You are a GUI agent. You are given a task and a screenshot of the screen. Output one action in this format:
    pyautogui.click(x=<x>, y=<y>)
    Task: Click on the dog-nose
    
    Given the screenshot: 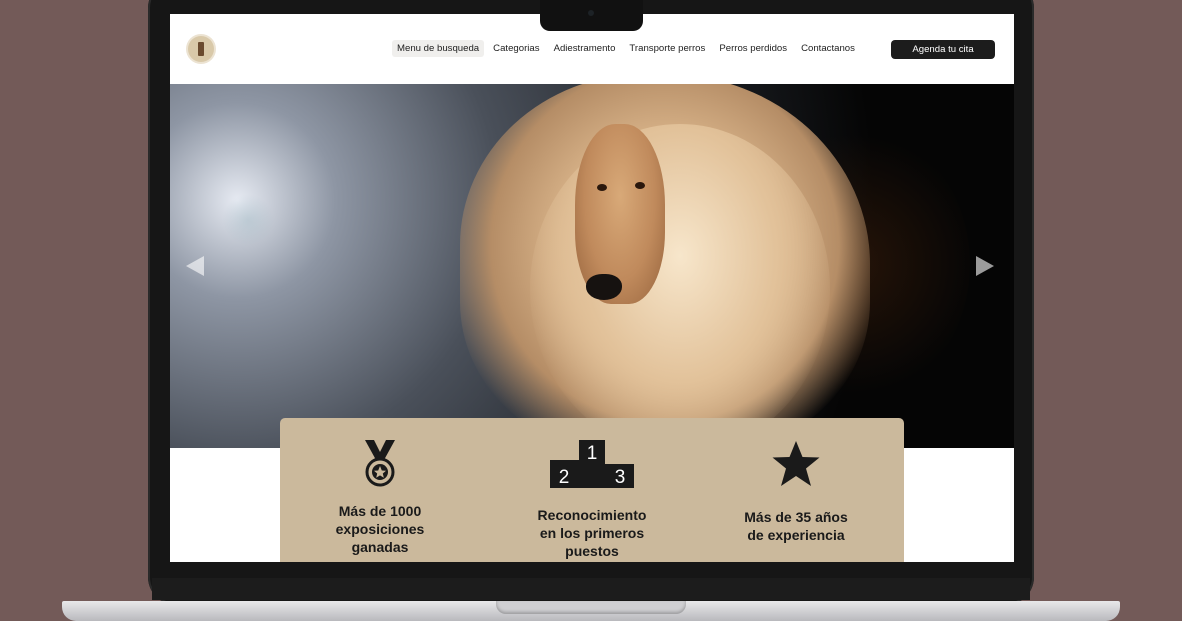 What is the action you would take?
    pyautogui.click(x=604, y=287)
    